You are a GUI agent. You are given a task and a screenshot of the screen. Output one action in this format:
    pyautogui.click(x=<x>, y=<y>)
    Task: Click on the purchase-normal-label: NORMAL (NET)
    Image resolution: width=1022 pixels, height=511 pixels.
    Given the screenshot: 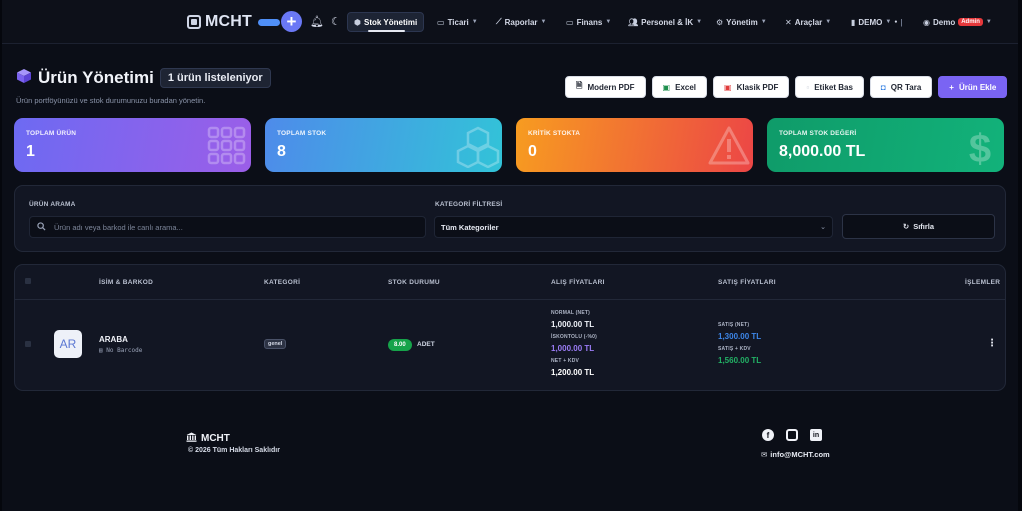 What is the action you would take?
    pyautogui.click(x=570, y=313)
    